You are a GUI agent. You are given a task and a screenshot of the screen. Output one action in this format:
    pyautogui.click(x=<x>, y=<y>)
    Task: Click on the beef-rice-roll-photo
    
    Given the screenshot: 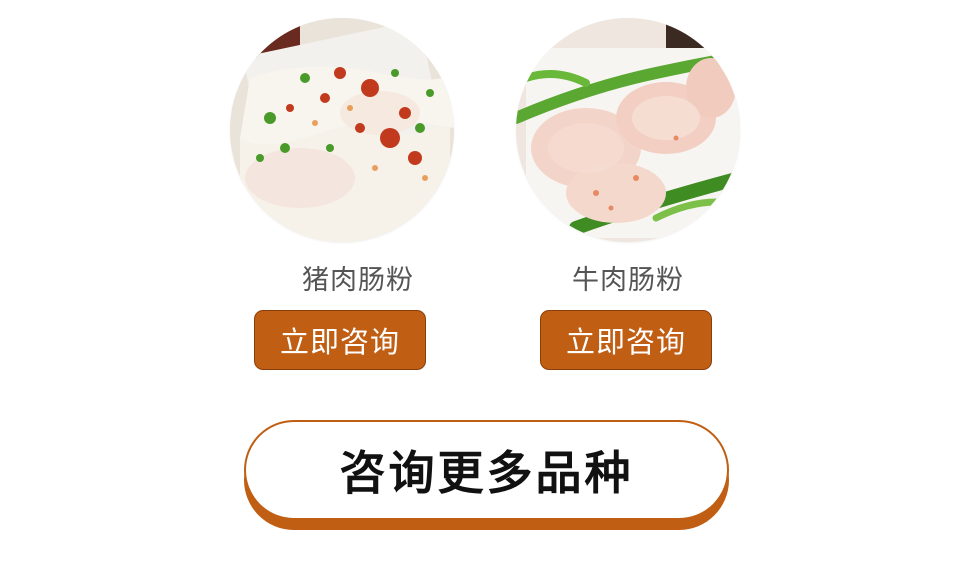 What is the action you would take?
    pyautogui.click(x=628, y=130)
    